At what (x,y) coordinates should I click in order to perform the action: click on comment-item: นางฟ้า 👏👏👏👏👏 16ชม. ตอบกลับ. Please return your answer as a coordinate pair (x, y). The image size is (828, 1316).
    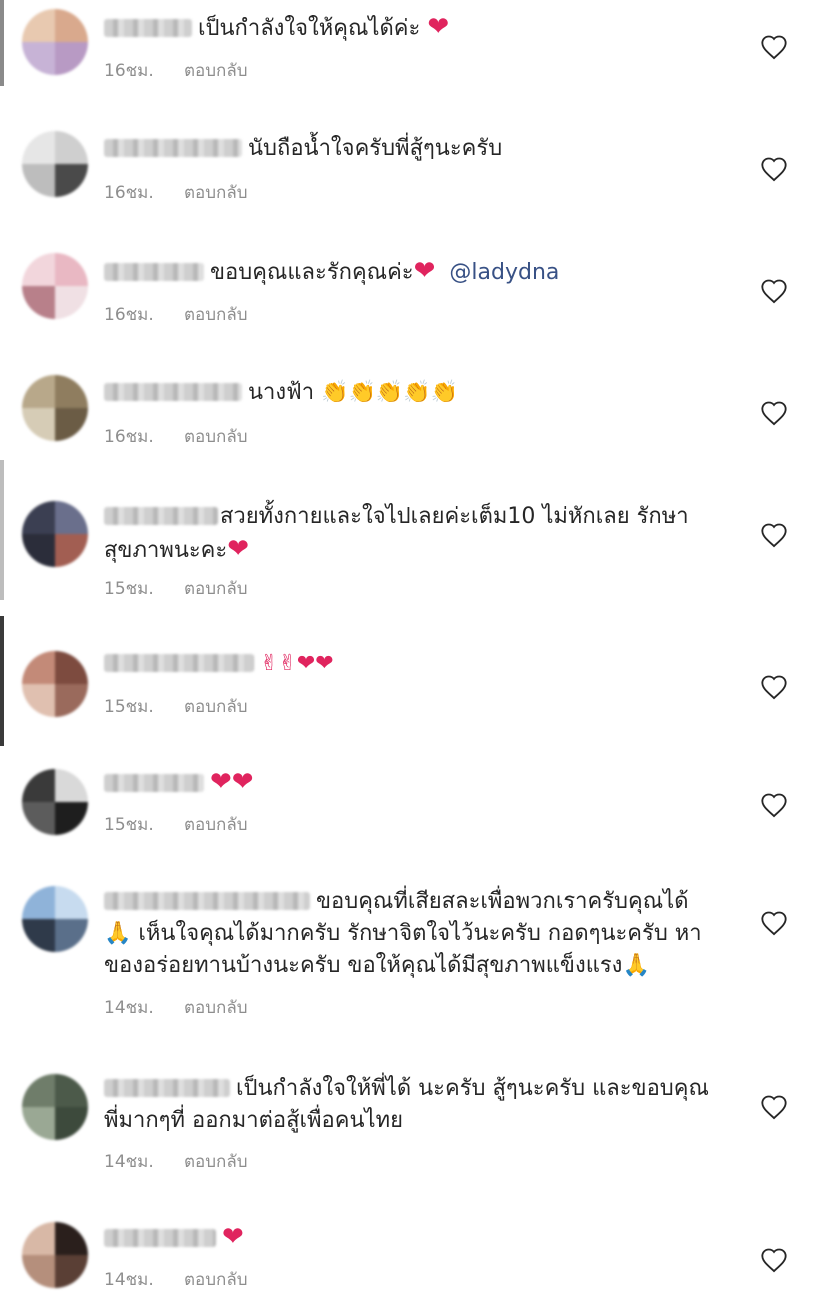
    Looking at the image, I should click on (414, 427).